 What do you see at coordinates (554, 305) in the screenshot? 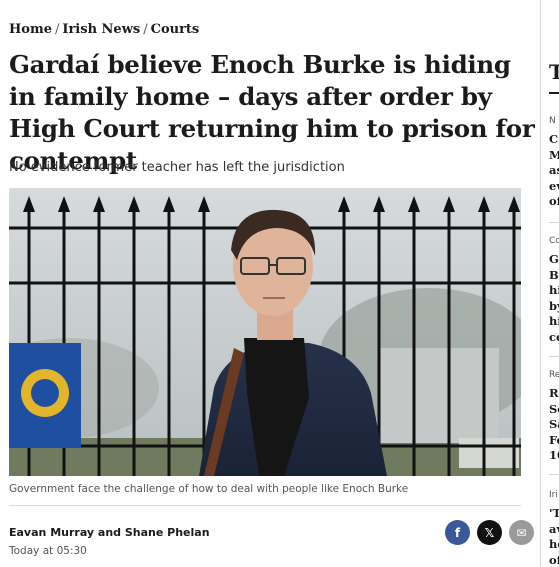
I see `sidebar-story-line: by` at bounding box center [554, 305].